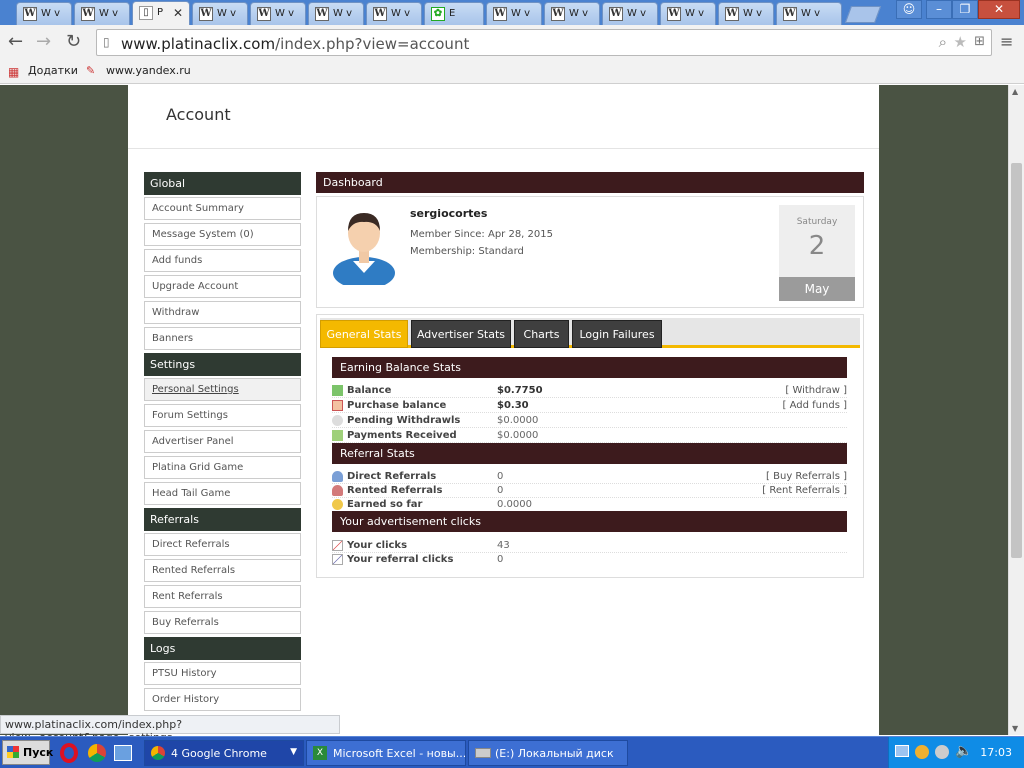  Describe the element at coordinates (364, 334) in the screenshot. I see `tab-general-stats: General Stats` at that location.